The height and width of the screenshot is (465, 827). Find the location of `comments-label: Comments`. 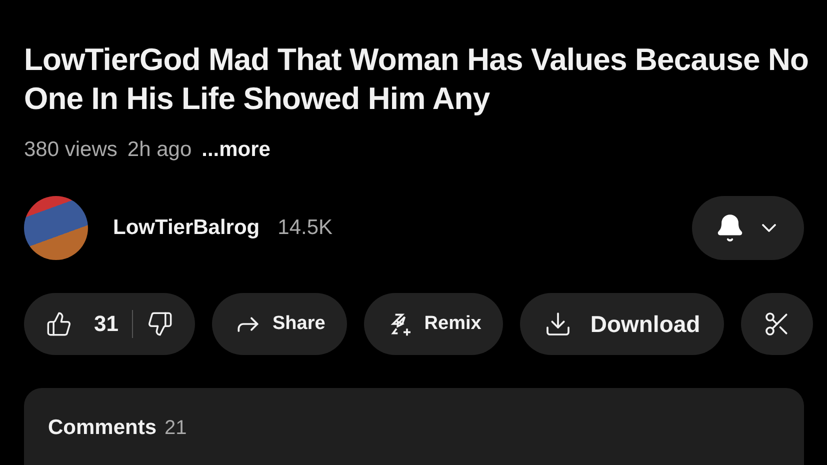

comments-label: Comments is located at coordinates (102, 428).